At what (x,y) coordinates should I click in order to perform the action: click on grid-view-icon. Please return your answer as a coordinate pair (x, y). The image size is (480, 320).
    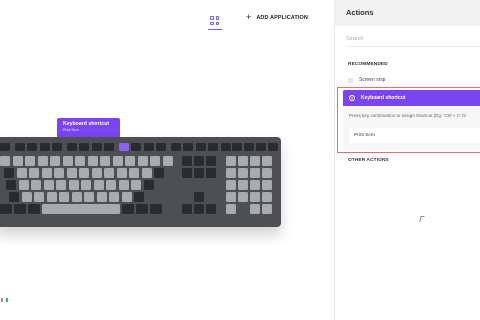
    Looking at the image, I should click on (215, 21).